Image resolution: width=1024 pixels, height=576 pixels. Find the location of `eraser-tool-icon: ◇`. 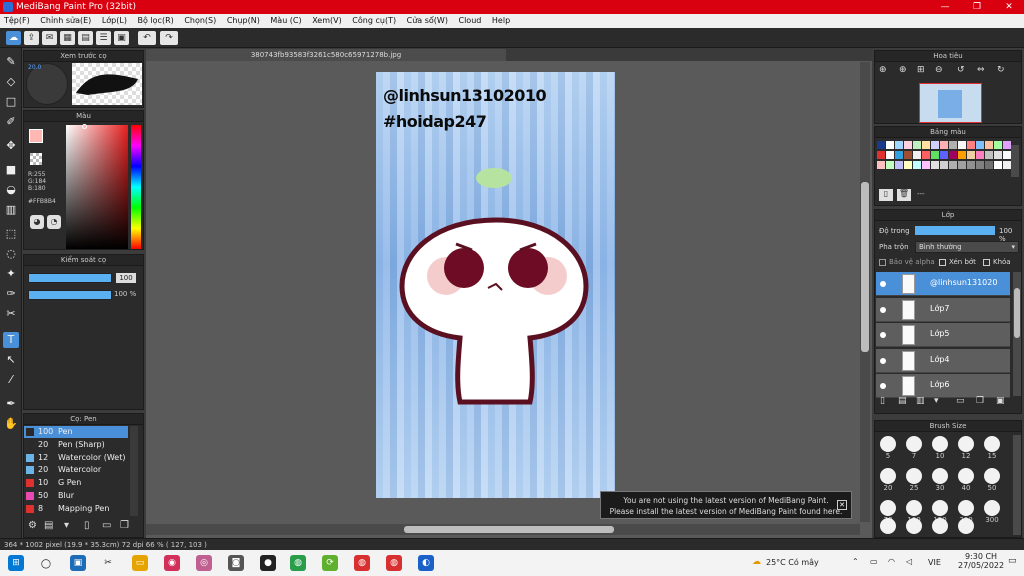

eraser-tool-icon: ◇ is located at coordinates (11, 82).